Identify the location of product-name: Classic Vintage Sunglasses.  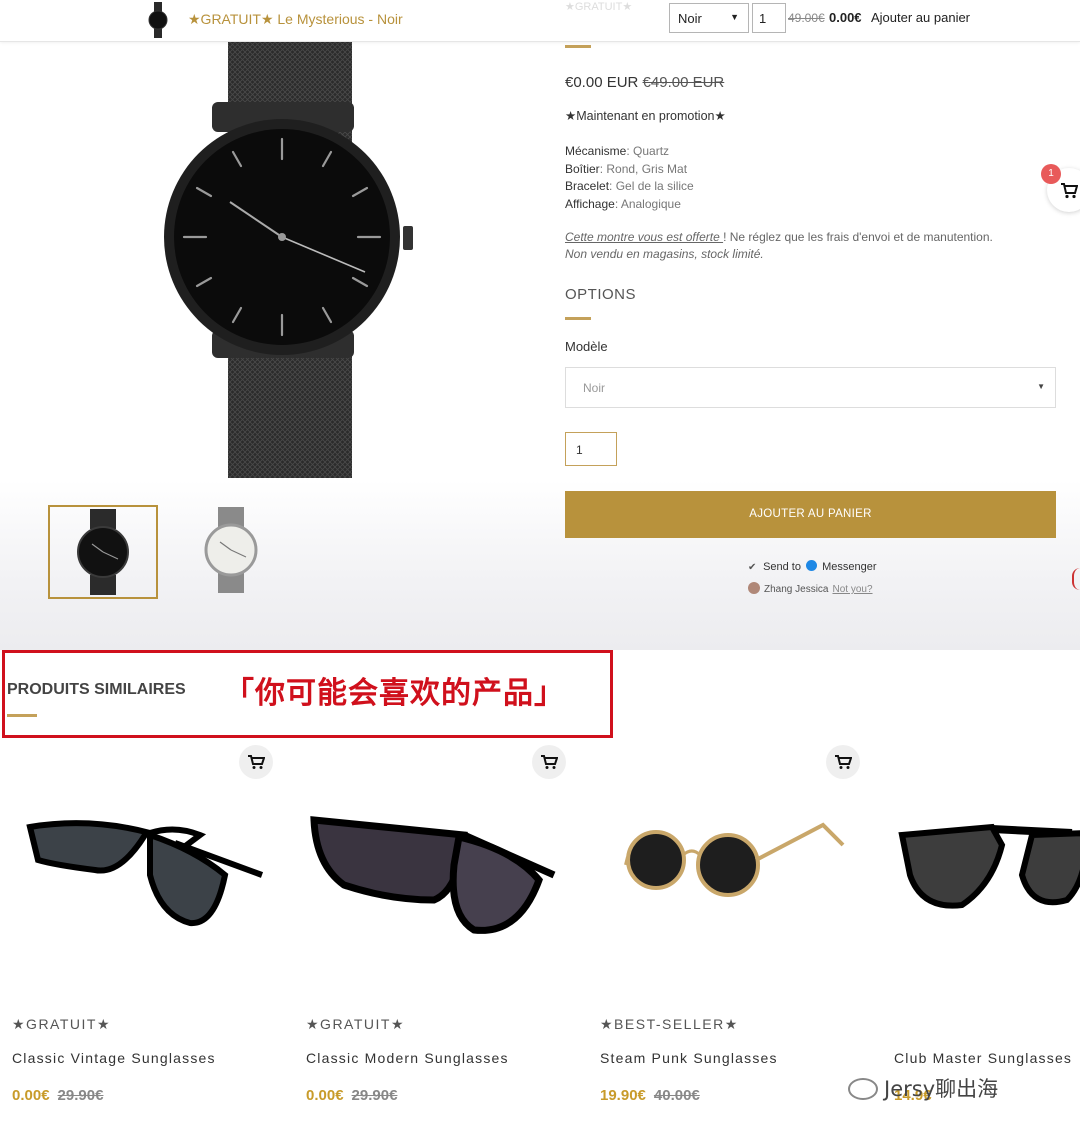
(114, 1058).